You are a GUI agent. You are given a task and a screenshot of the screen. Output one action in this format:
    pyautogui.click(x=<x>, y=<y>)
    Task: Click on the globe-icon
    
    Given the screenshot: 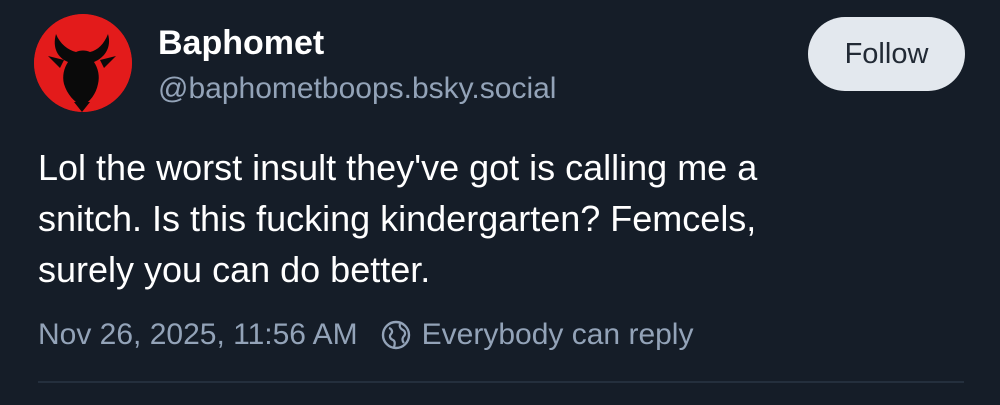 What is the action you would take?
    pyautogui.click(x=396, y=335)
    